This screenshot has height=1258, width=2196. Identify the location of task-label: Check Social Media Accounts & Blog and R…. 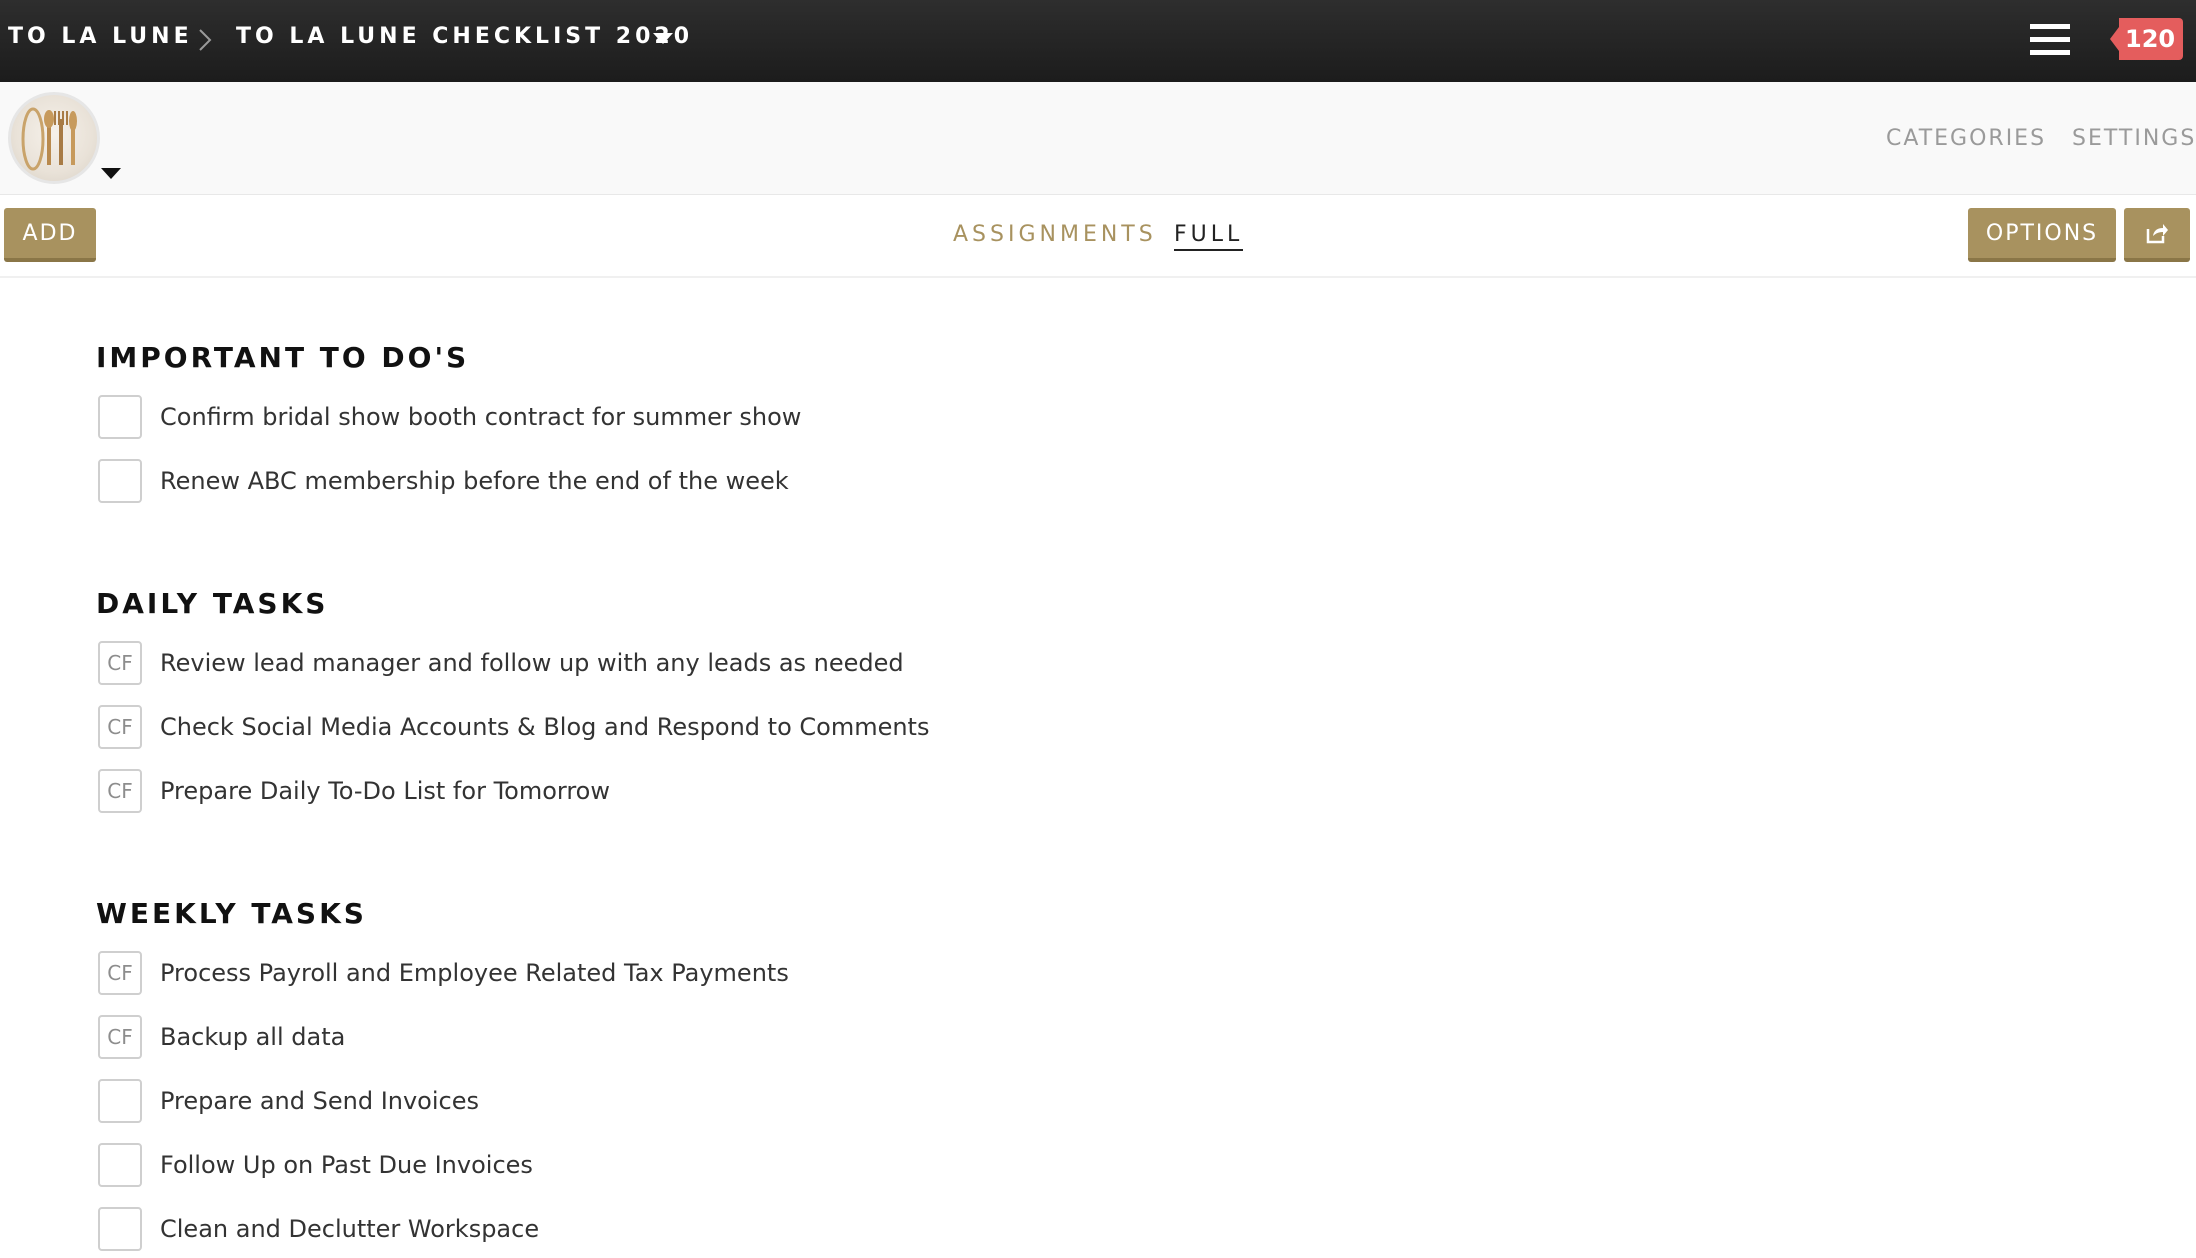
(545, 727).